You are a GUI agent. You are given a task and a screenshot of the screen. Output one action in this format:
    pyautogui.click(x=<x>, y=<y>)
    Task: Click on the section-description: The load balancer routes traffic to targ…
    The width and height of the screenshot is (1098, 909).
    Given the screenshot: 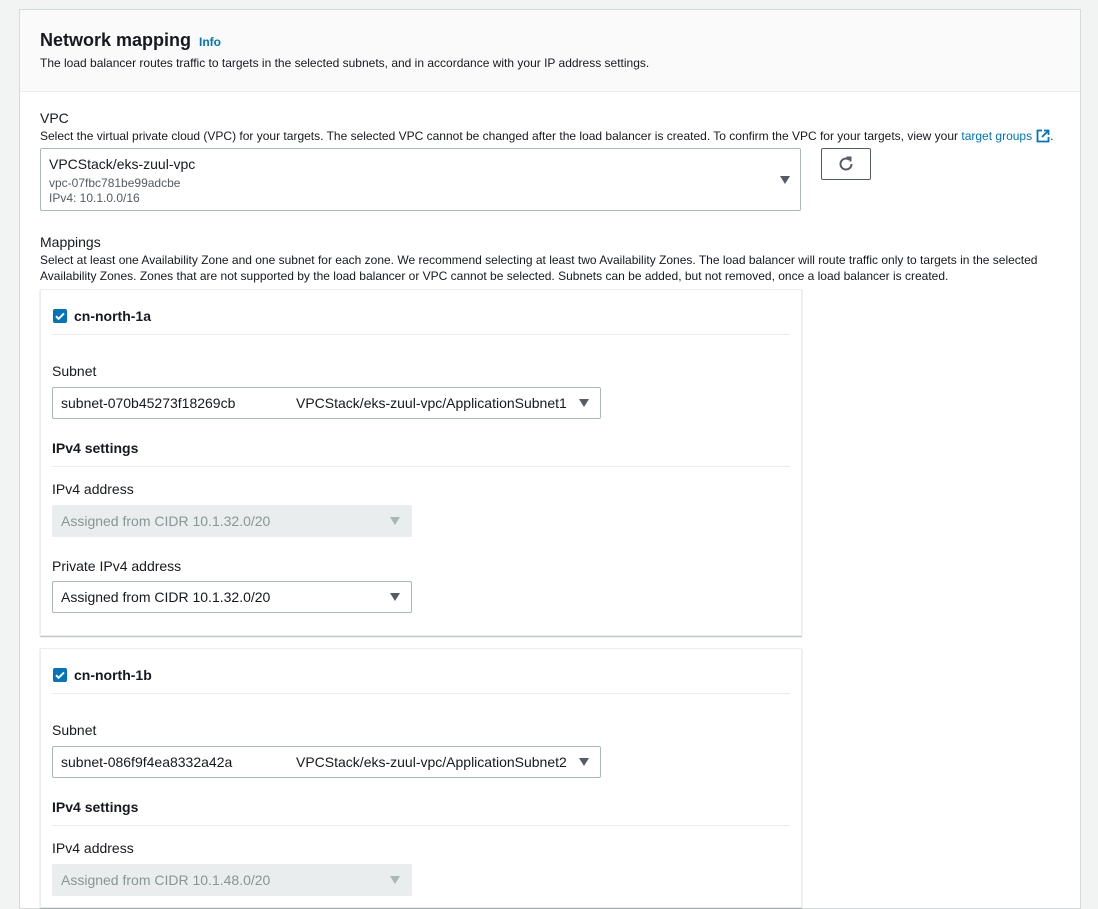 What is the action you would take?
    pyautogui.click(x=345, y=63)
    